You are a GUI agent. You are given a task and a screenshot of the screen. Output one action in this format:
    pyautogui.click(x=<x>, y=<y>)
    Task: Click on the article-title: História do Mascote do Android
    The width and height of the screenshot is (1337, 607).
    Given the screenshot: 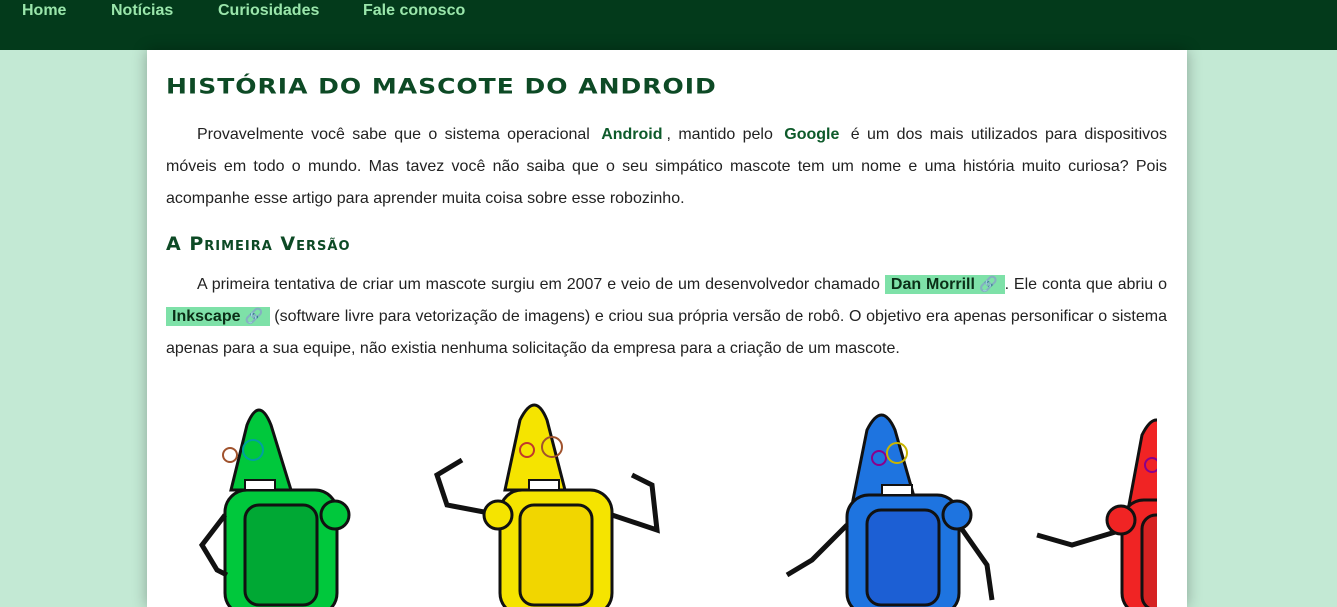 What is the action you would take?
    pyautogui.click(x=441, y=86)
    